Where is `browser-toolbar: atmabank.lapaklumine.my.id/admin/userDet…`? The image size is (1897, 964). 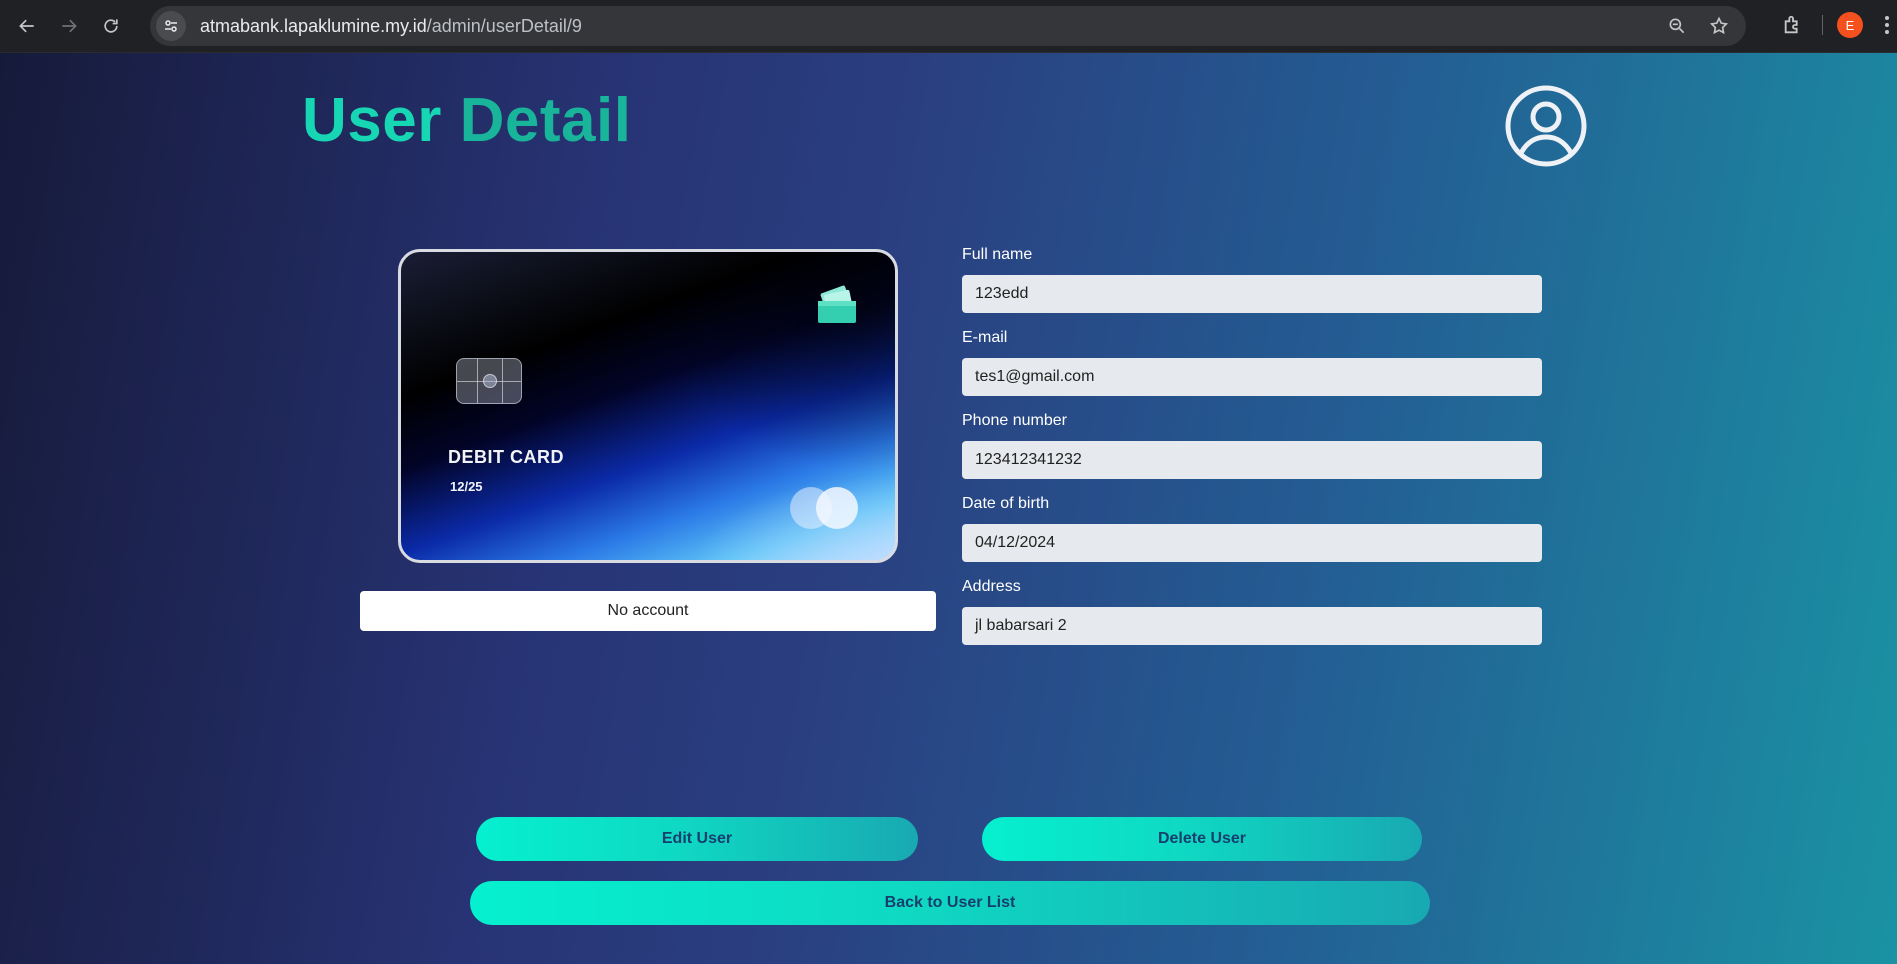 browser-toolbar: atmabank.lapaklumine.my.id/admin/userDet… is located at coordinates (948, 26).